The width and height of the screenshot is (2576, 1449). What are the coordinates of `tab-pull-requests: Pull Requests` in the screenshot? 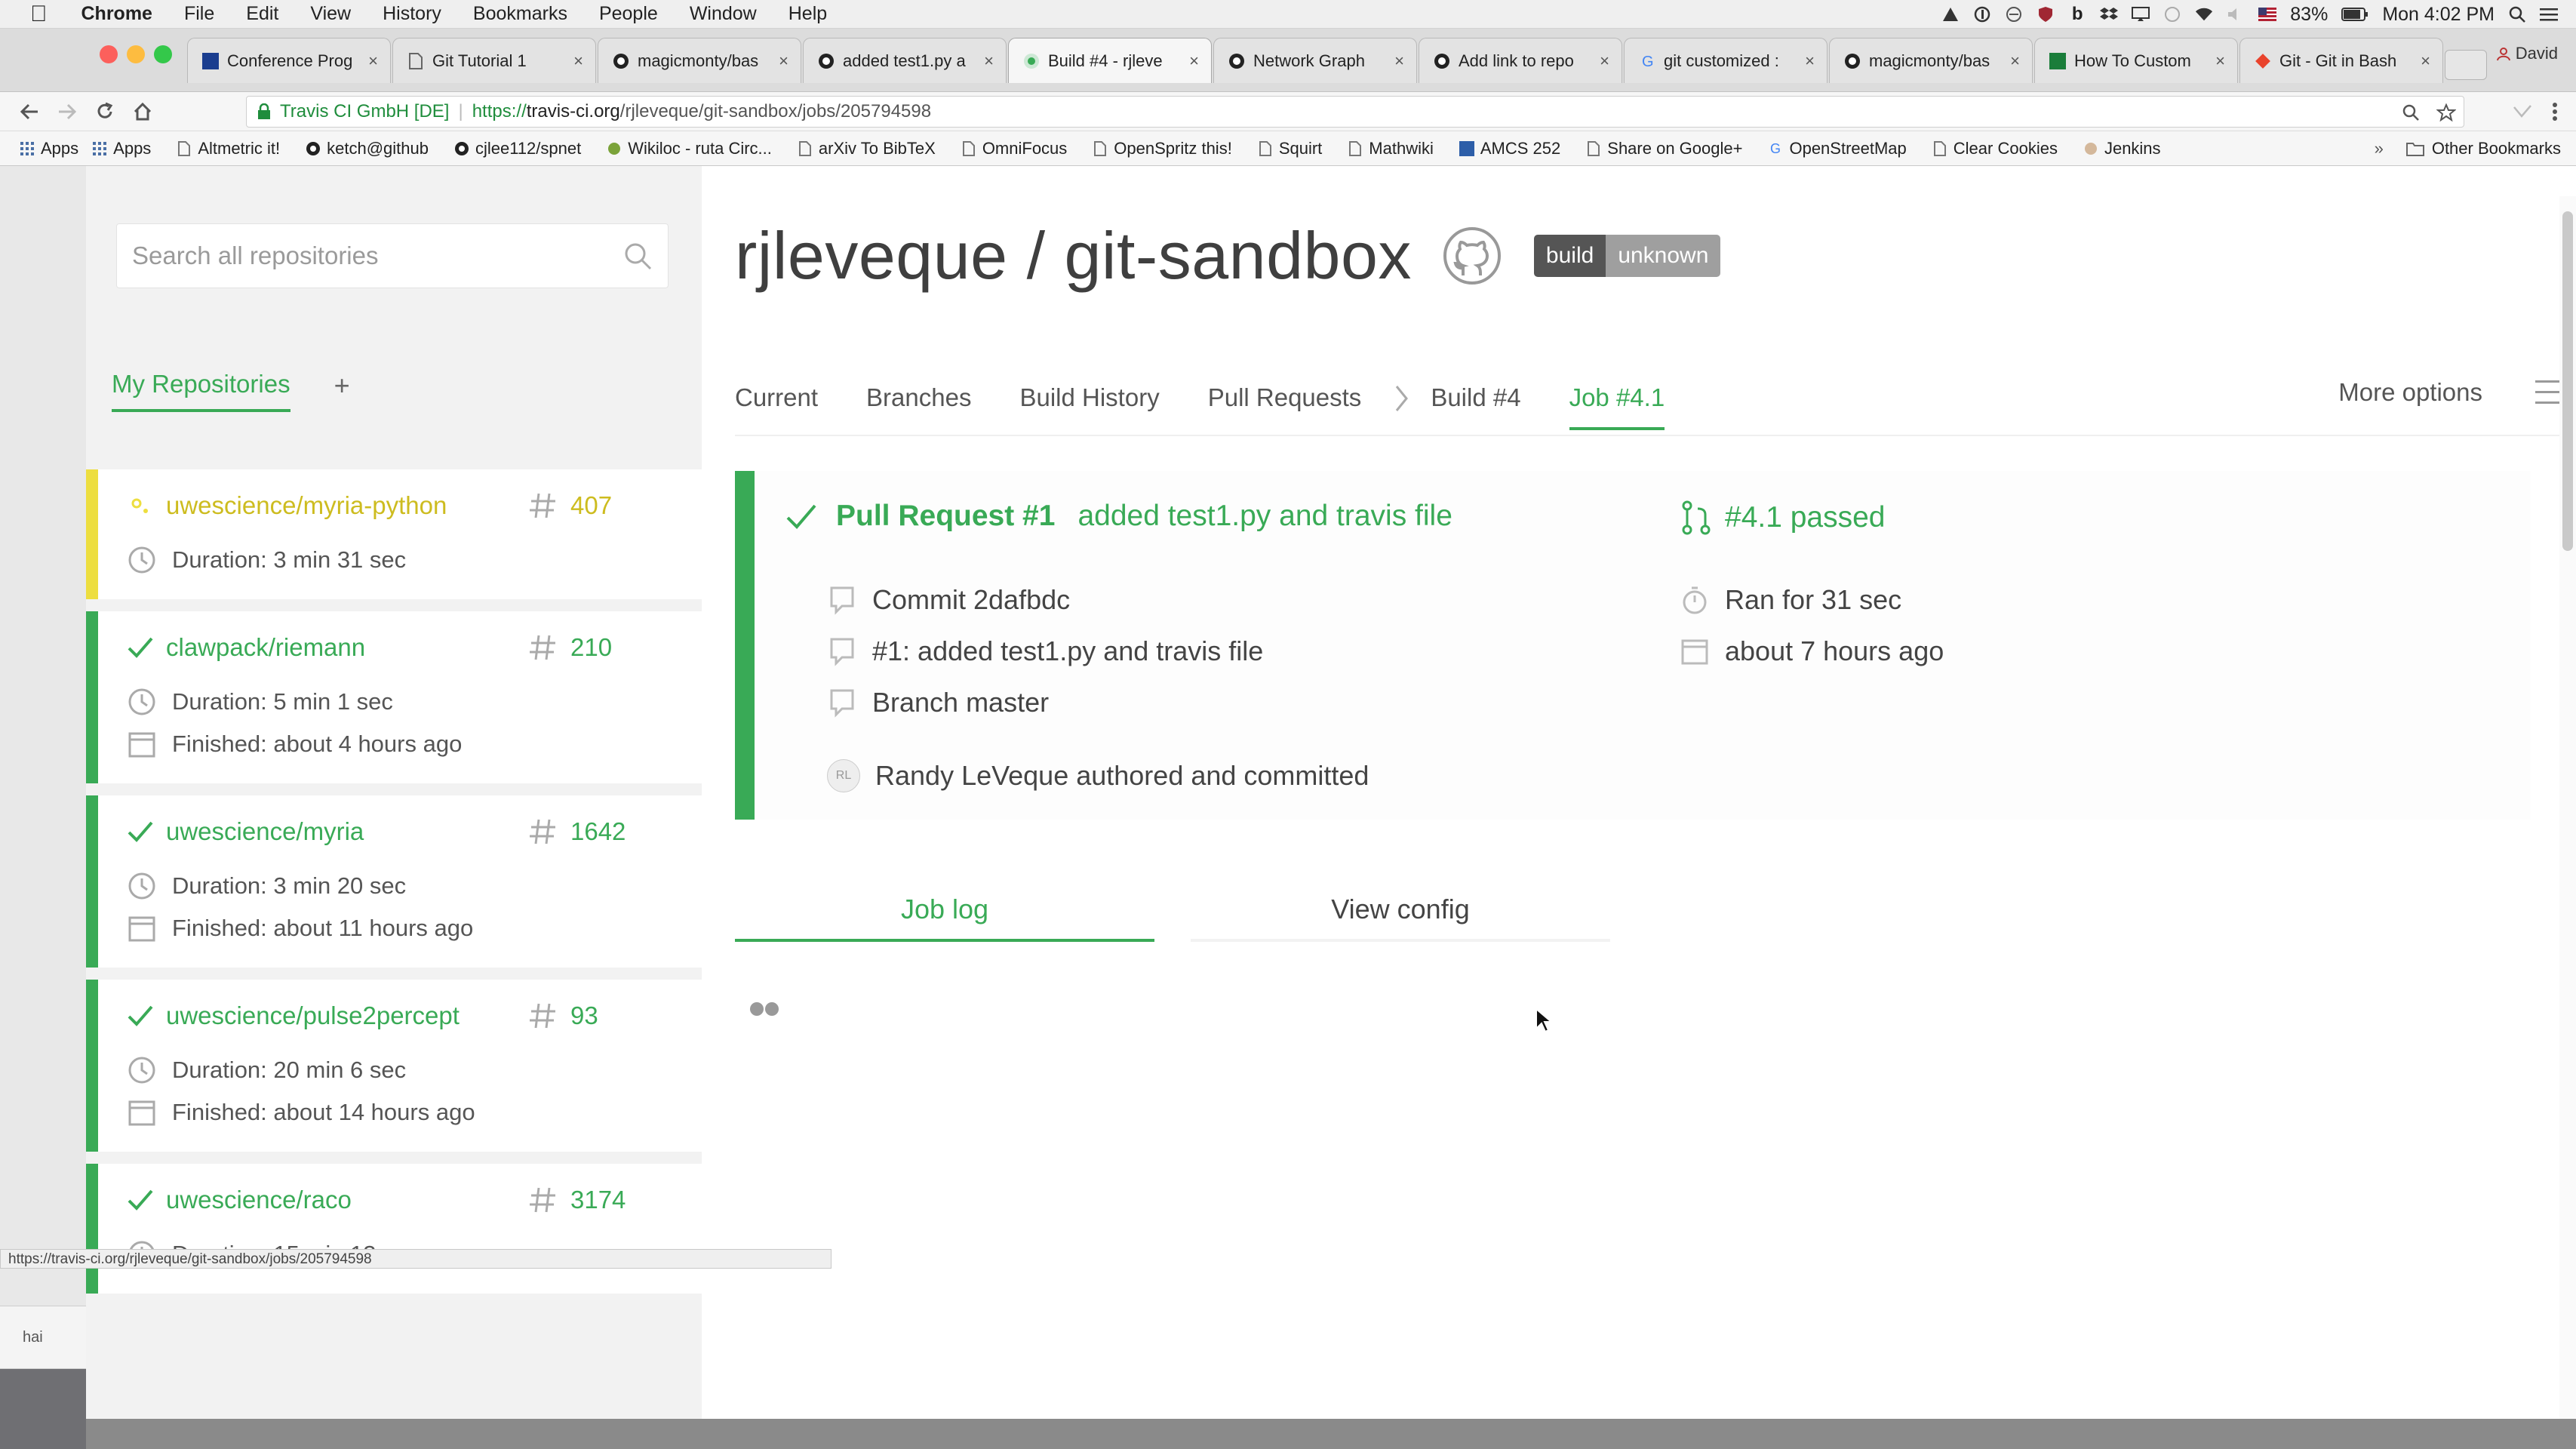 It's located at (1285, 405).